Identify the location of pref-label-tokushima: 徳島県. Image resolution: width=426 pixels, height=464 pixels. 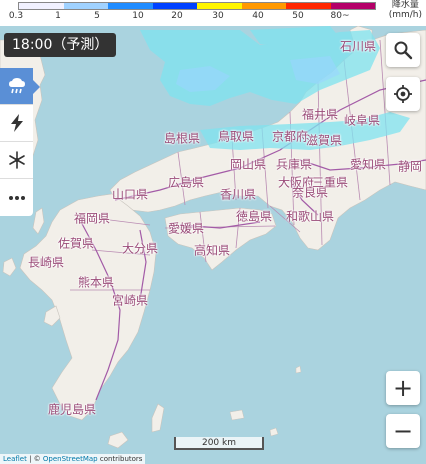
(254, 216).